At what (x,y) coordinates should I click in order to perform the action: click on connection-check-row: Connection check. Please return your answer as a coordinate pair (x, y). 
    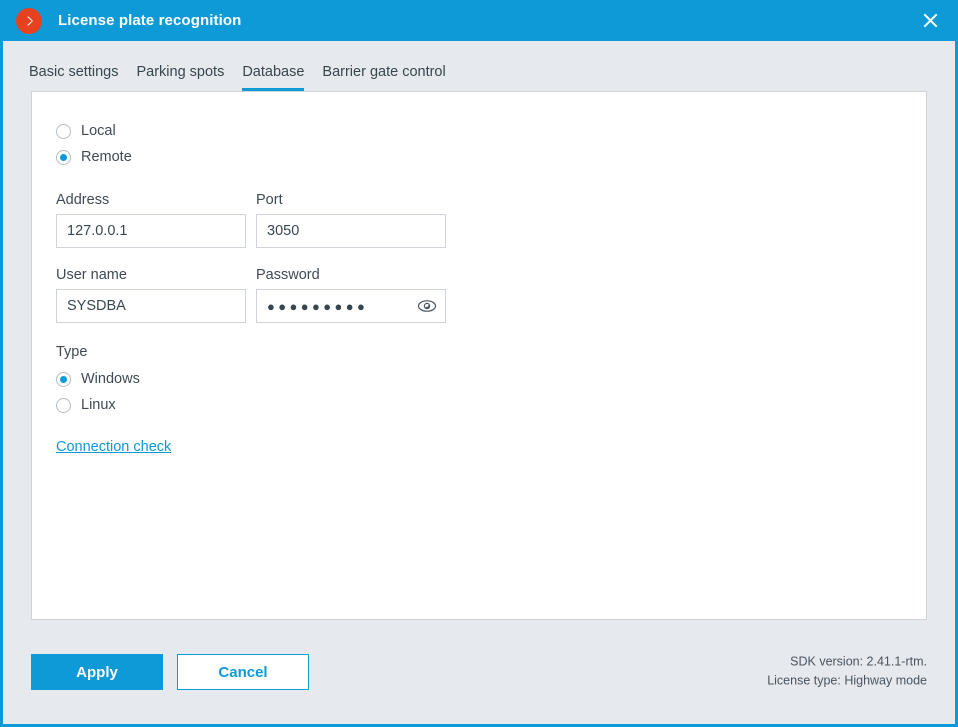
    Looking at the image, I should click on (479, 447).